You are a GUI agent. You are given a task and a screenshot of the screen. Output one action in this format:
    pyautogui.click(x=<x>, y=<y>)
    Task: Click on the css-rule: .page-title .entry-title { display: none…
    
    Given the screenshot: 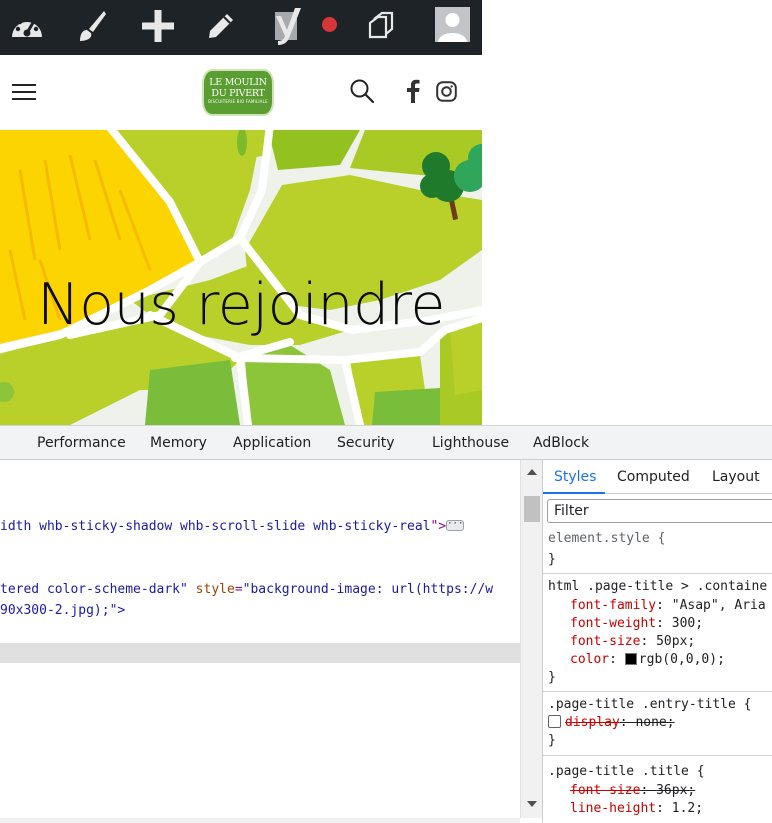 What is the action you would take?
    pyautogui.click(x=657, y=724)
    